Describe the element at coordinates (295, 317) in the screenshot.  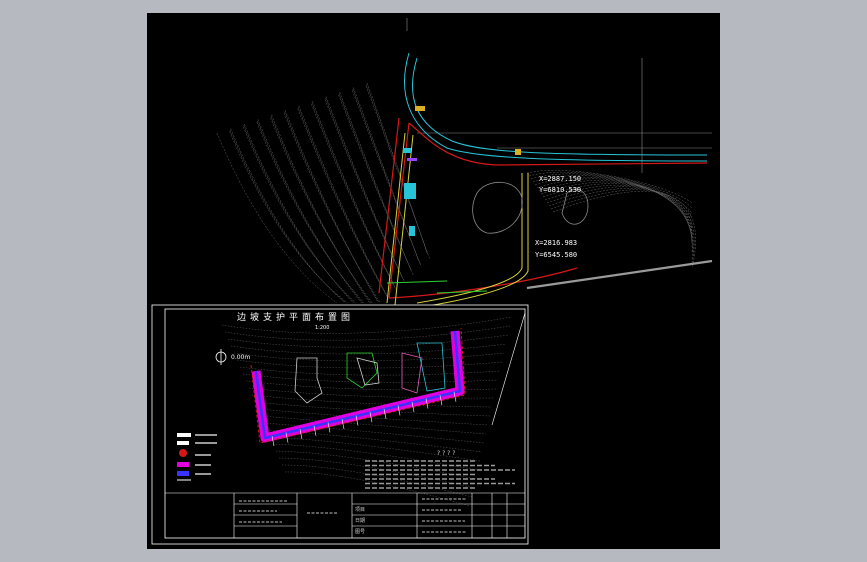
I see `inset-title: 边坡支护平面布置图` at that location.